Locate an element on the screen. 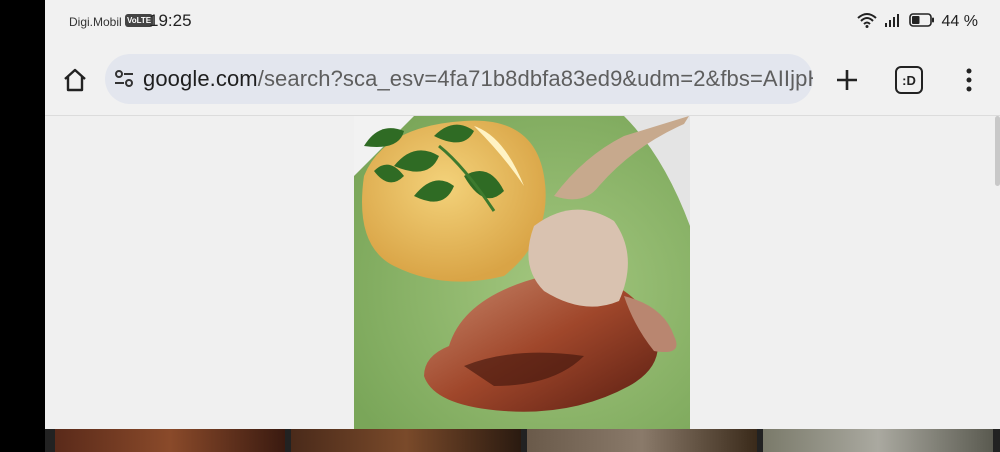 The height and width of the screenshot is (452, 1000). more-vert-icon is located at coordinates (969, 80).